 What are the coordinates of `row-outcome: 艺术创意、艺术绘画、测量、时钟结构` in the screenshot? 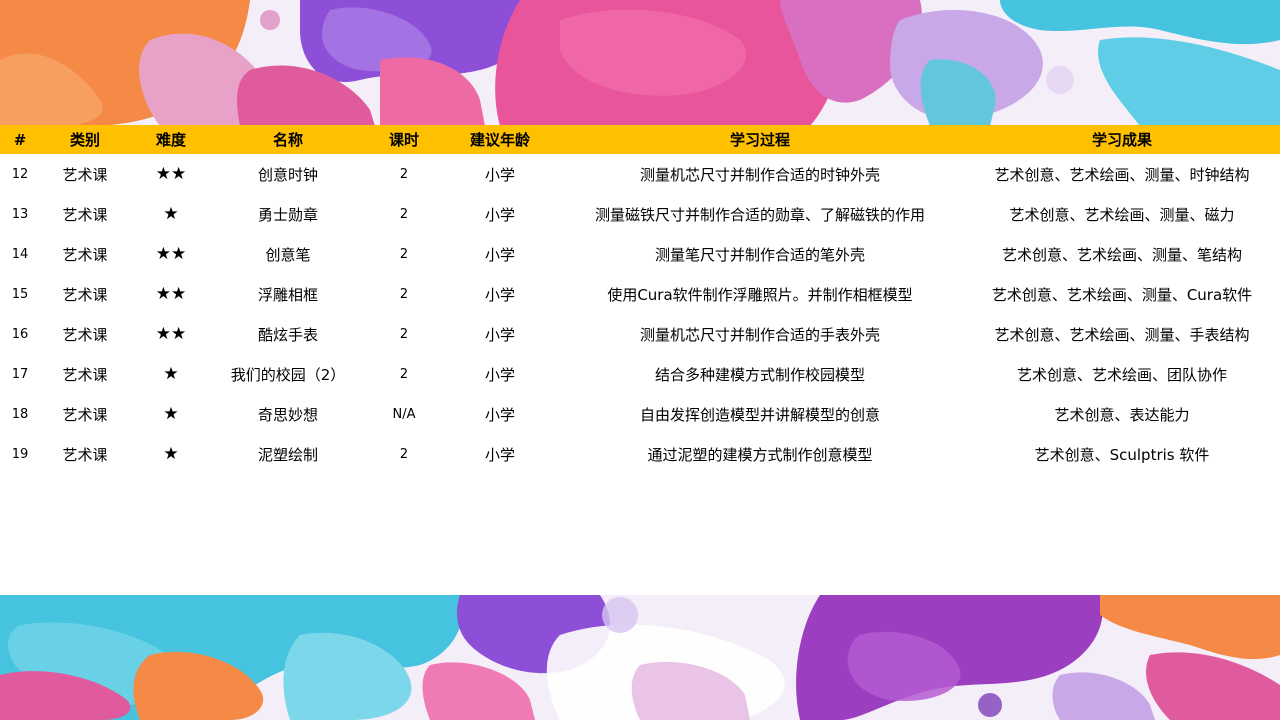 It's located at (1122, 174).